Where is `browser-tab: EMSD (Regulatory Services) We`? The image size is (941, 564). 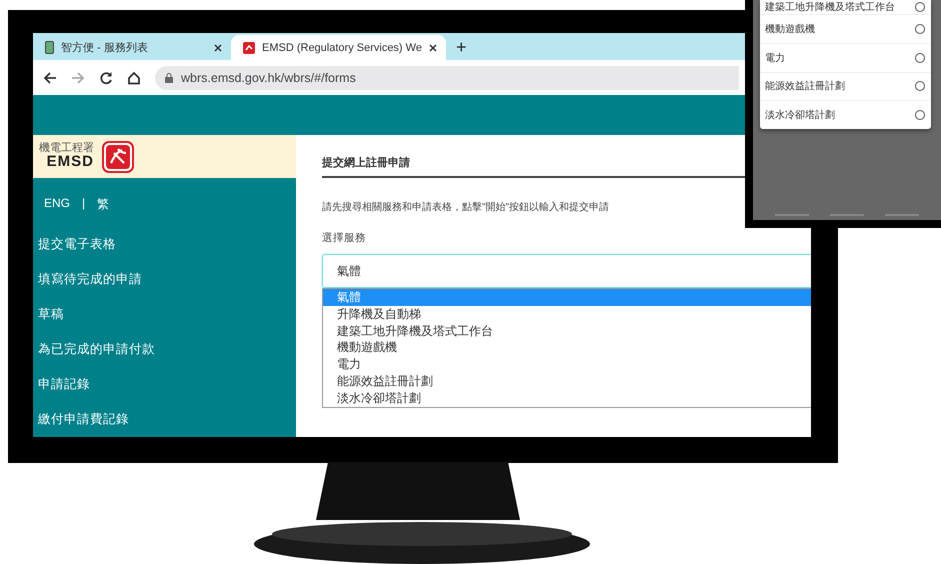
browser-tab: EMSD (Regulatory Services) We is located at coordinates (338, 47).